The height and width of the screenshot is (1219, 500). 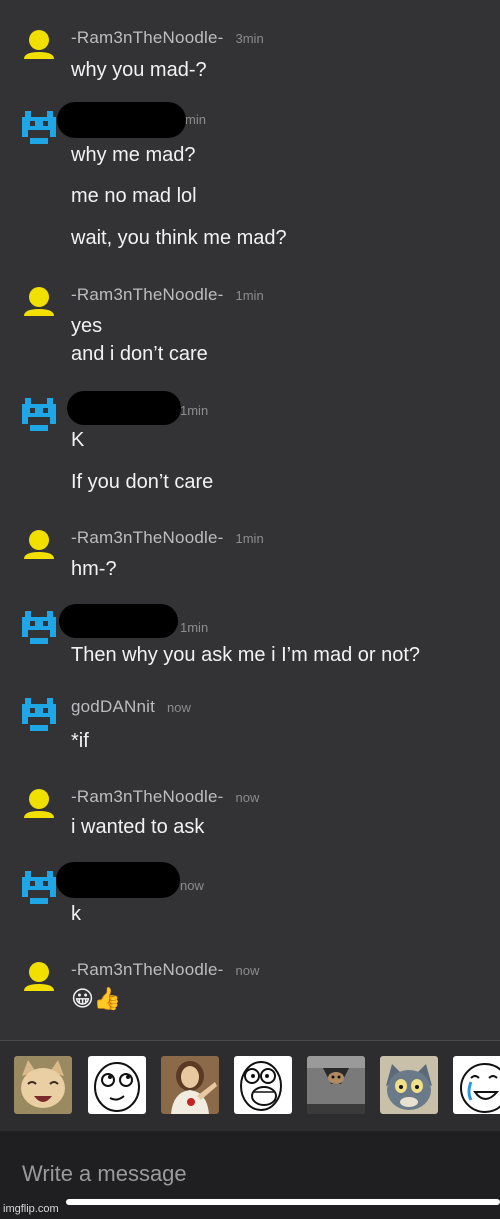 I want to click on message-input: Write a message, so click(x=104, y=1174).